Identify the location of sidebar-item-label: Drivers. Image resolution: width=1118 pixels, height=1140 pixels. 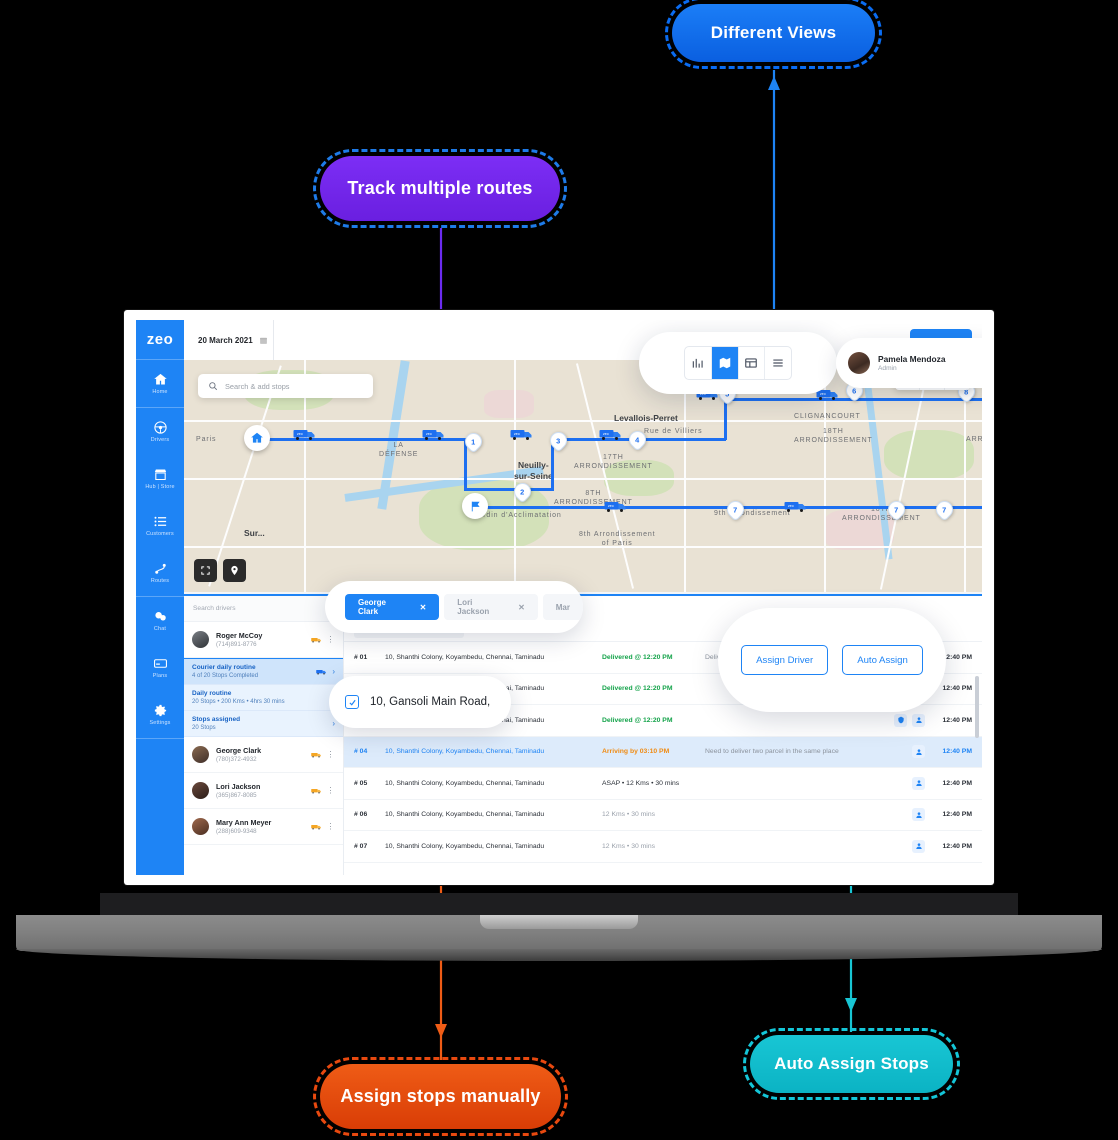
(160, 440).